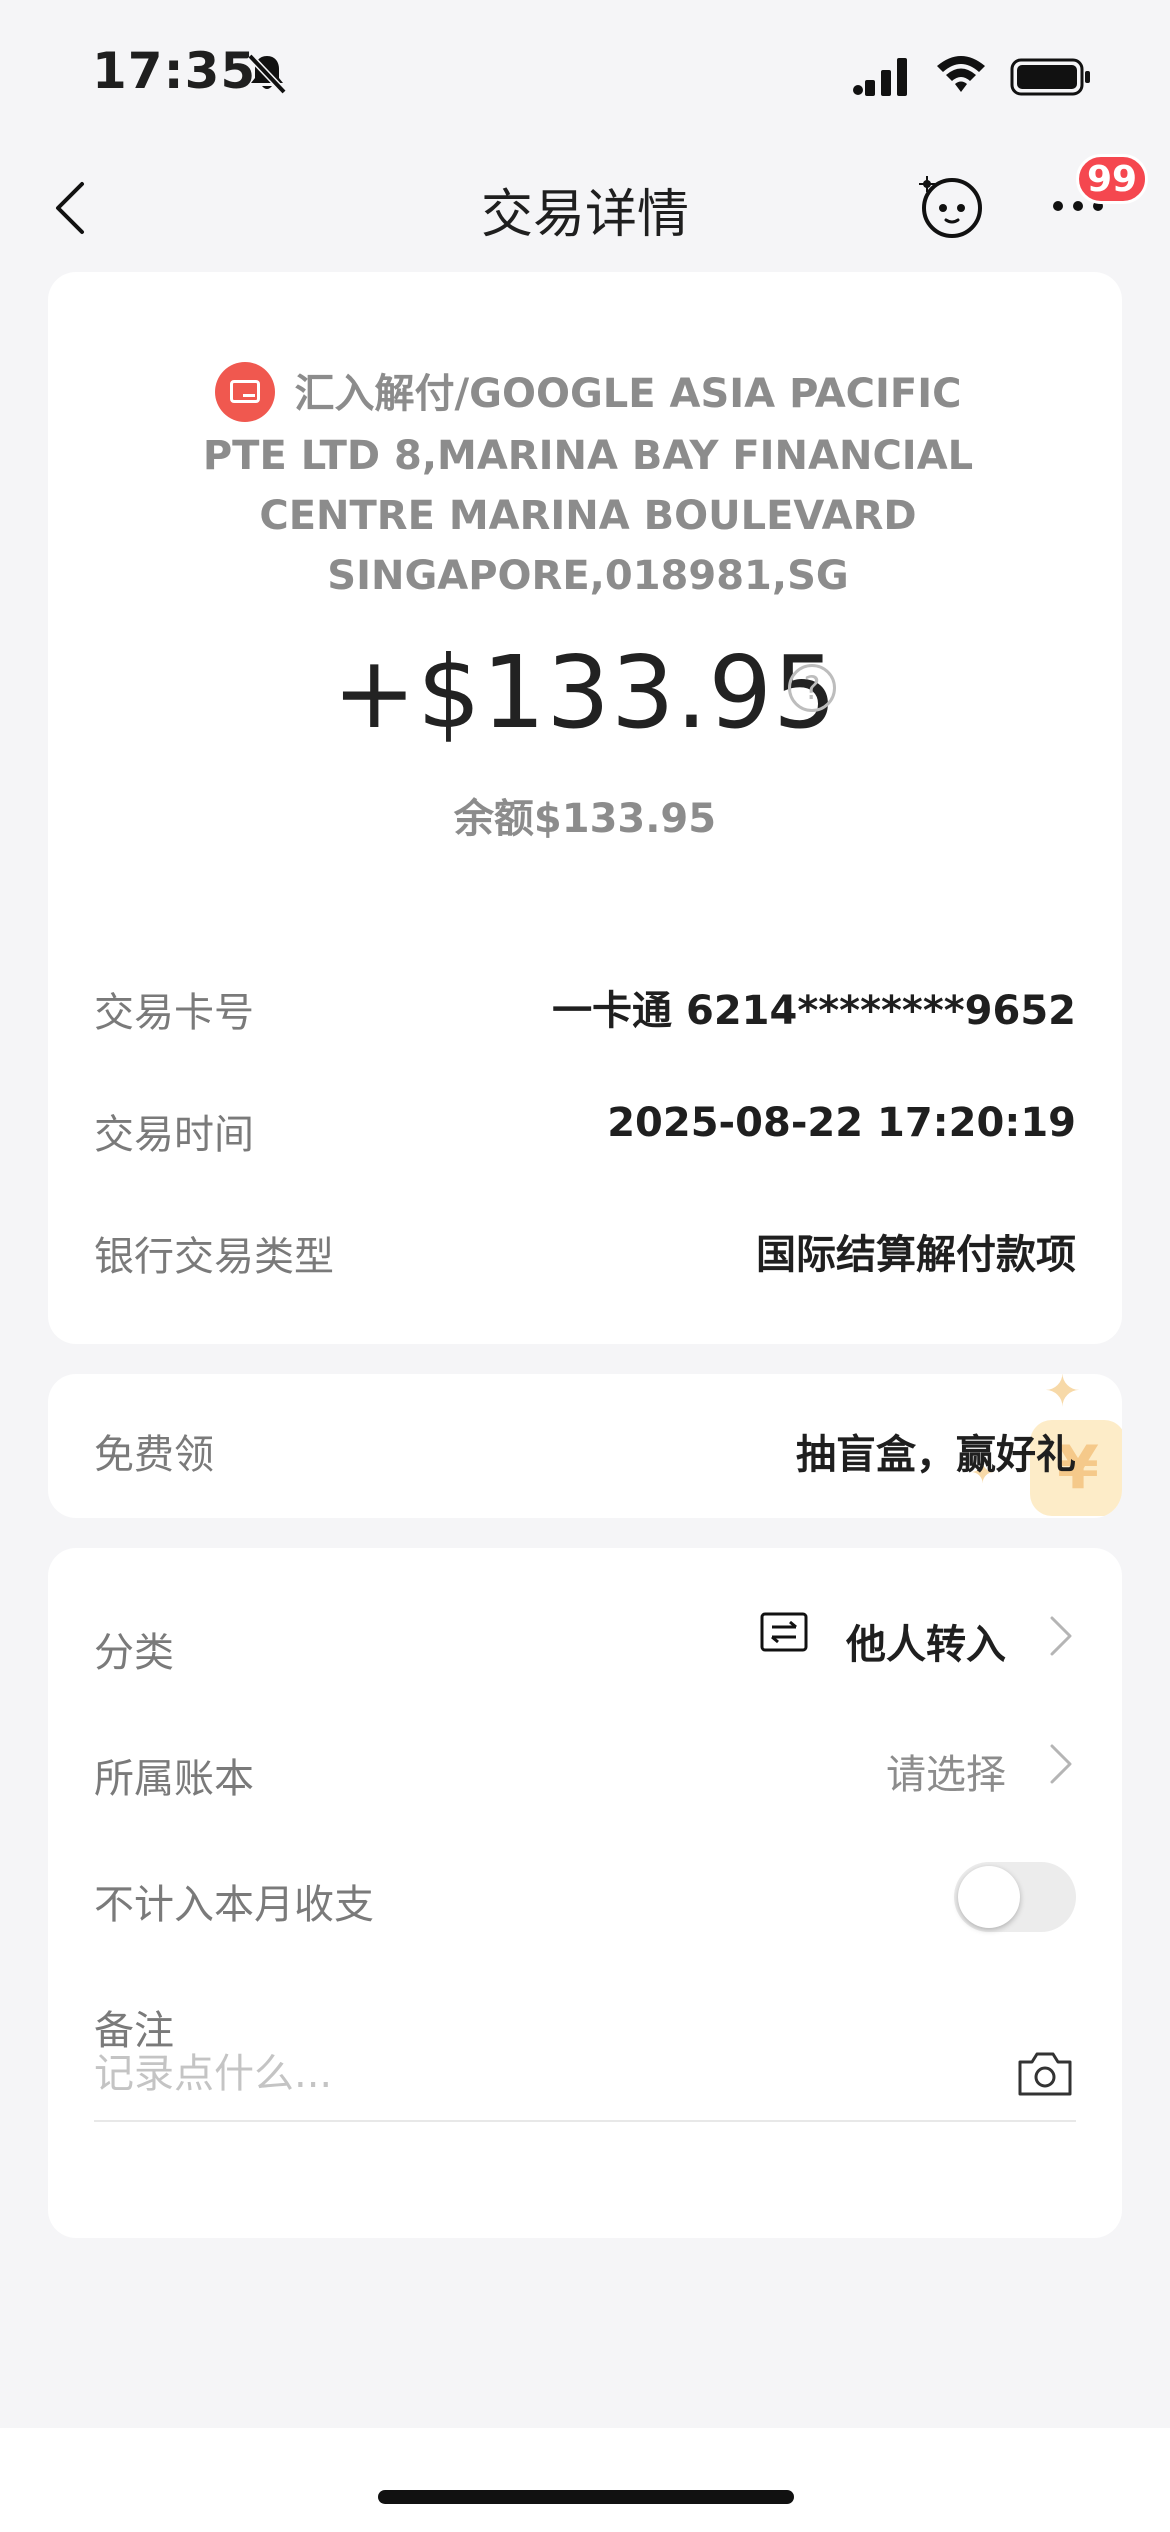 The width and height of the screenshot is (1170, 2532). I want to click on battery-icon, so click(1050, 77).